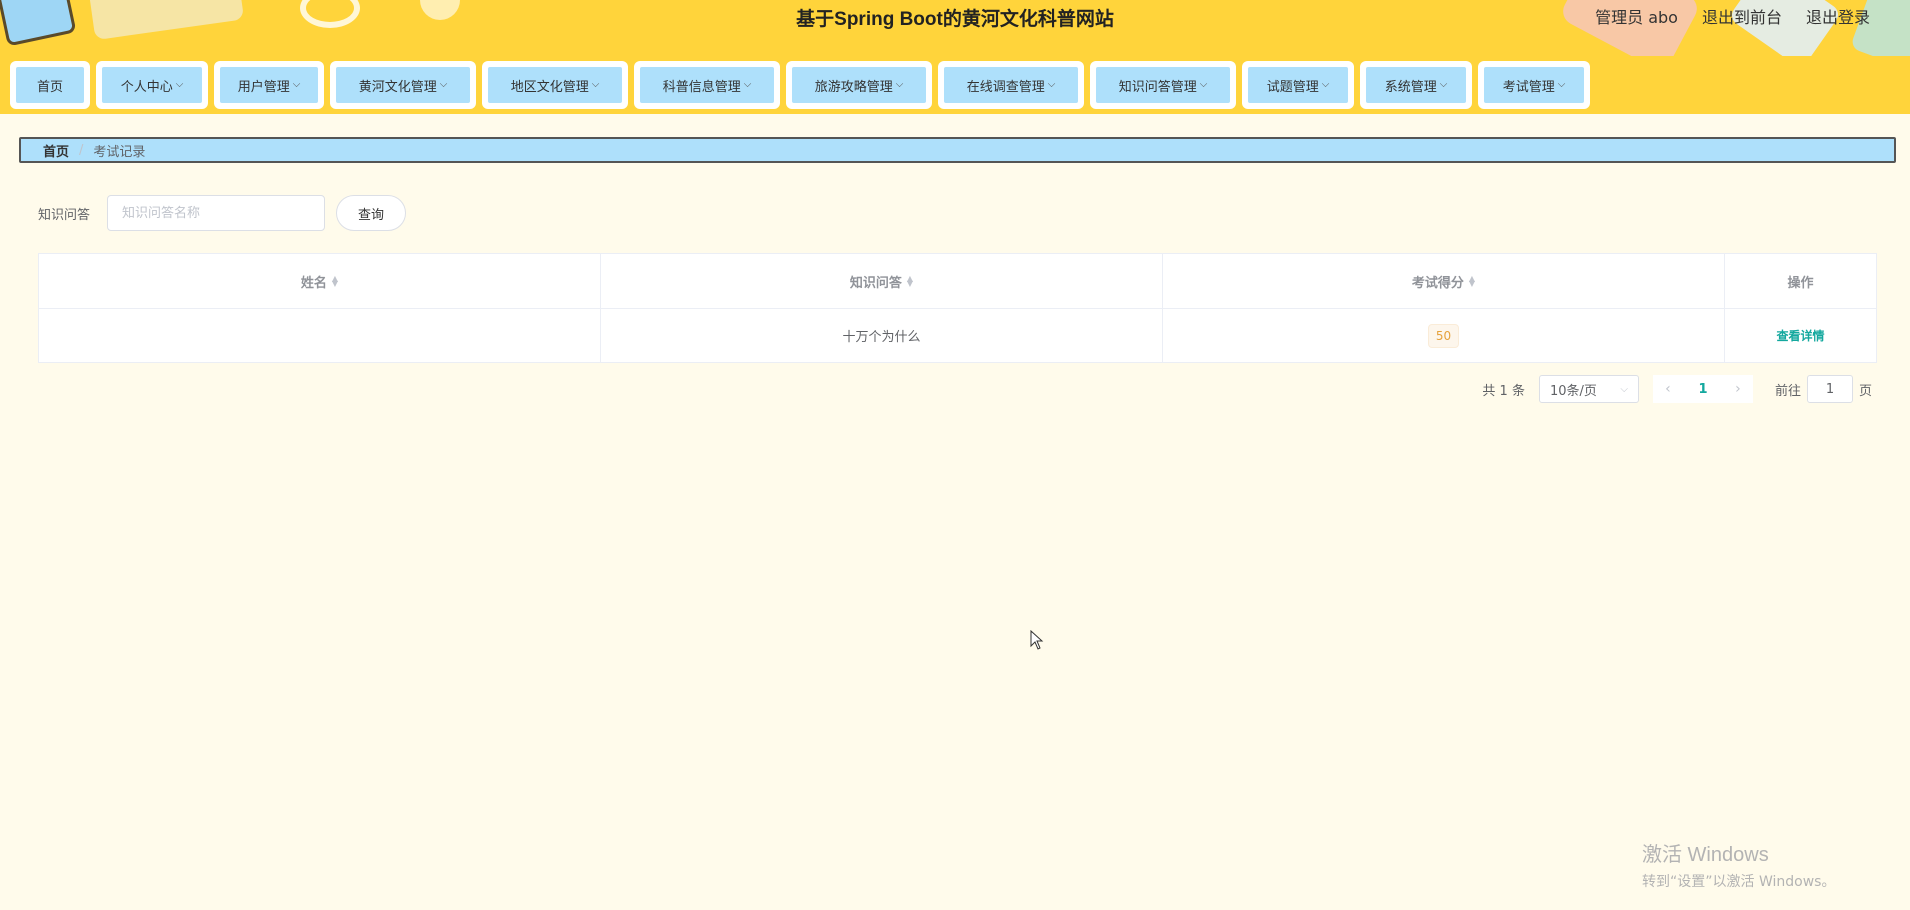  I want to click on column-header-action: 操作, so click(1800, 281).